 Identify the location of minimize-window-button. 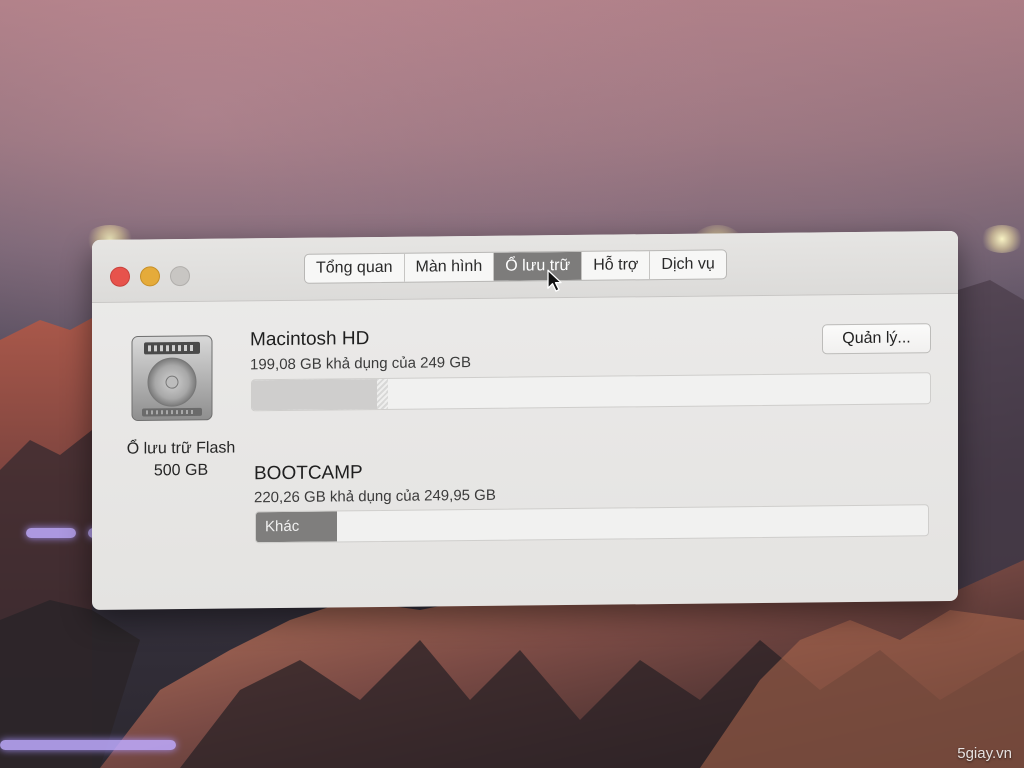
(150, 276).